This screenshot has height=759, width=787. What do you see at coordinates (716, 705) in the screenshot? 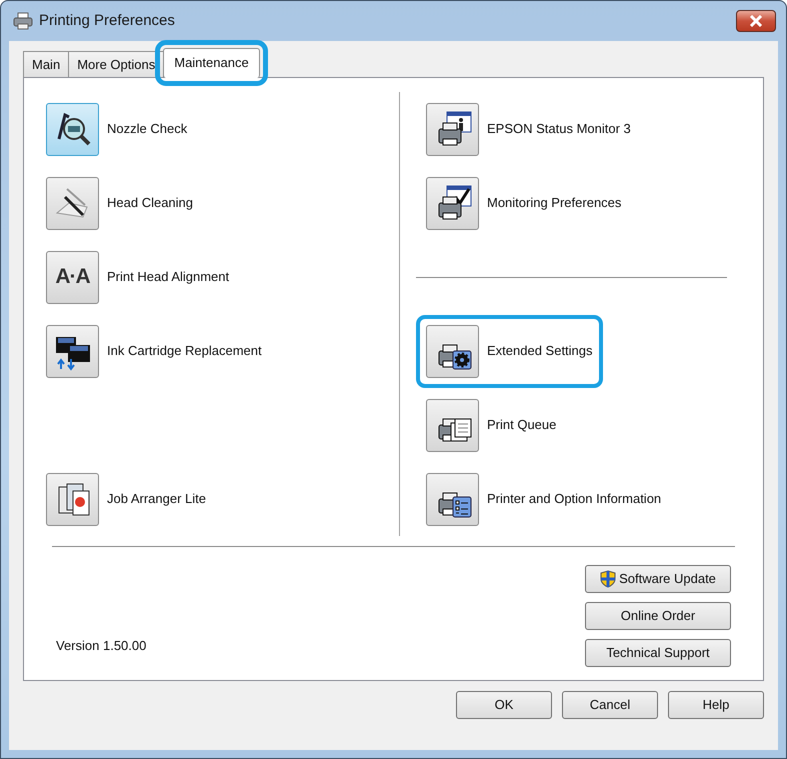
I see `dialog-button: Help` at bounding box center [716, 705].